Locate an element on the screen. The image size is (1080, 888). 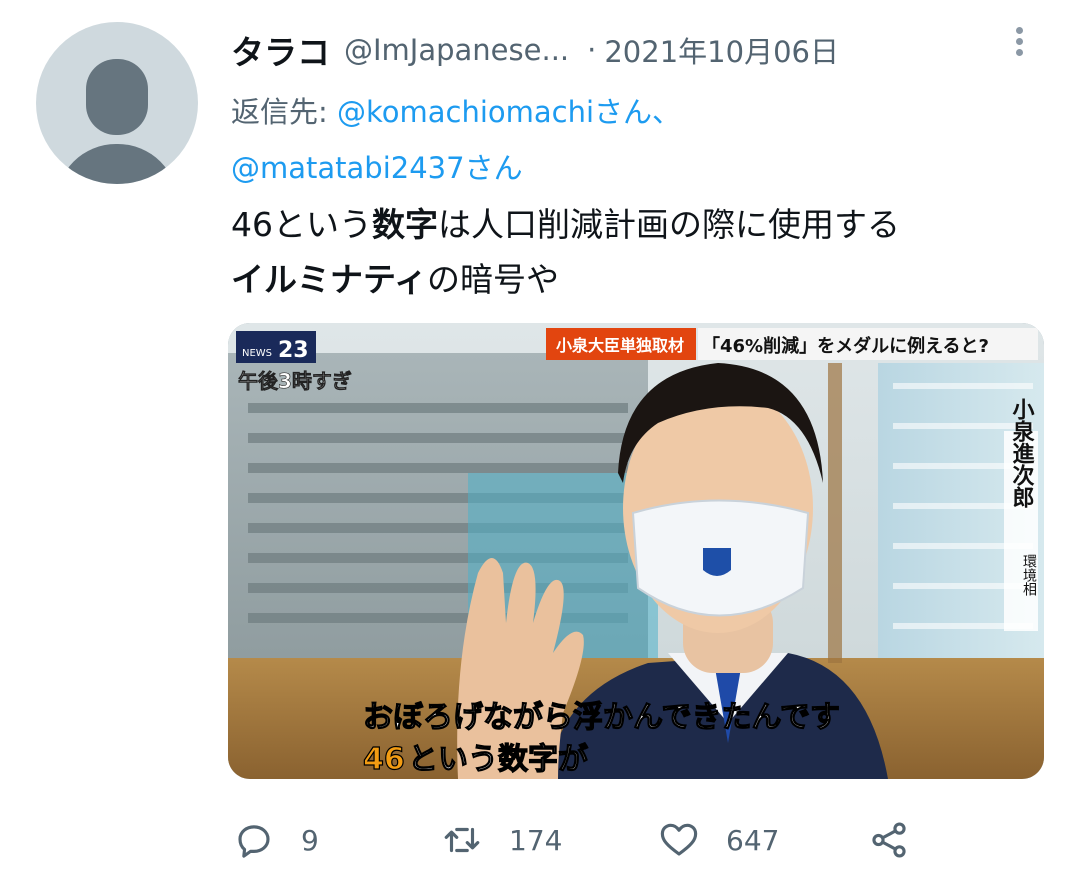
image-time-label: 午後3時すぎ is located at coordinates (295, 381).